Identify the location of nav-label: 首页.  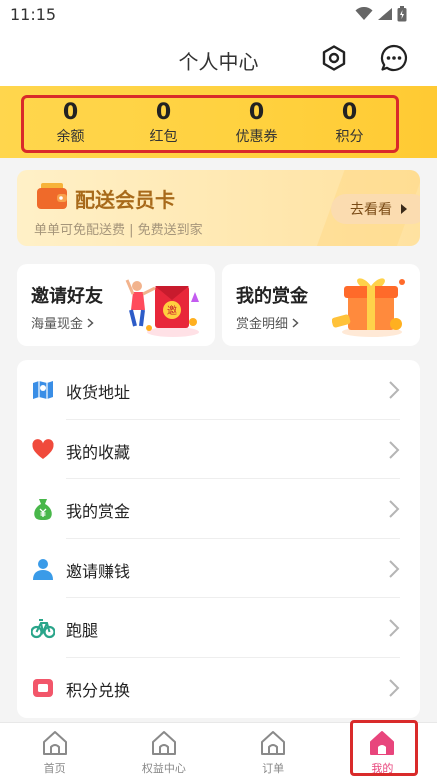
(54, 768).